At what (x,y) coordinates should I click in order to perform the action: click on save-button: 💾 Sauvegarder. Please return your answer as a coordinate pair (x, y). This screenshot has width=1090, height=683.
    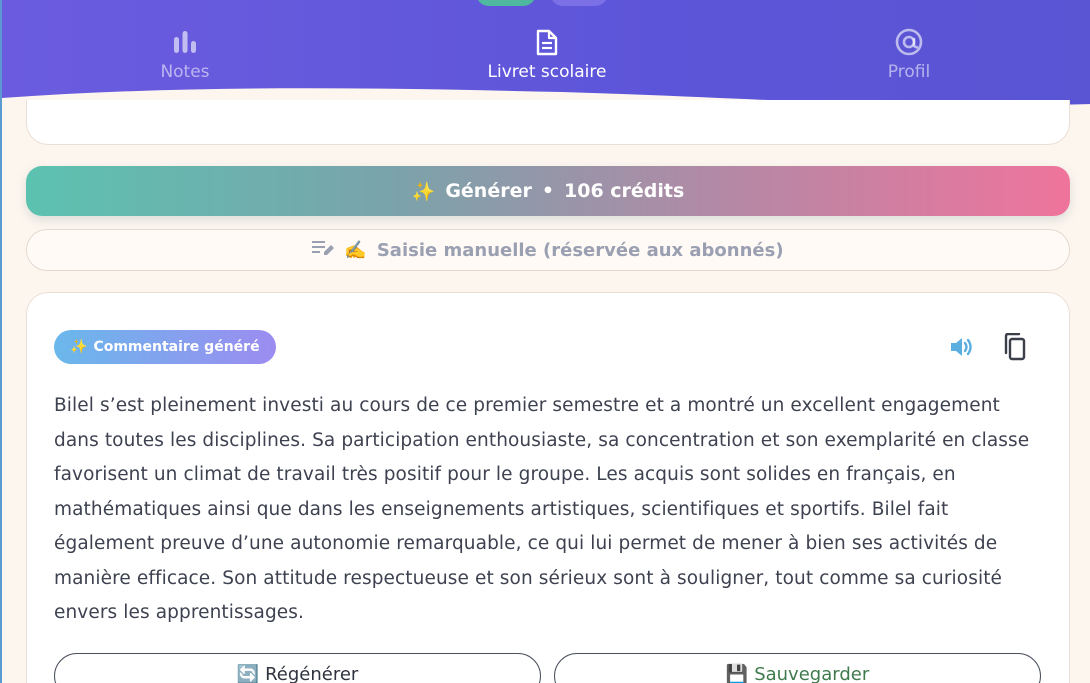
    Looking at the image, I should click on (797, 668).